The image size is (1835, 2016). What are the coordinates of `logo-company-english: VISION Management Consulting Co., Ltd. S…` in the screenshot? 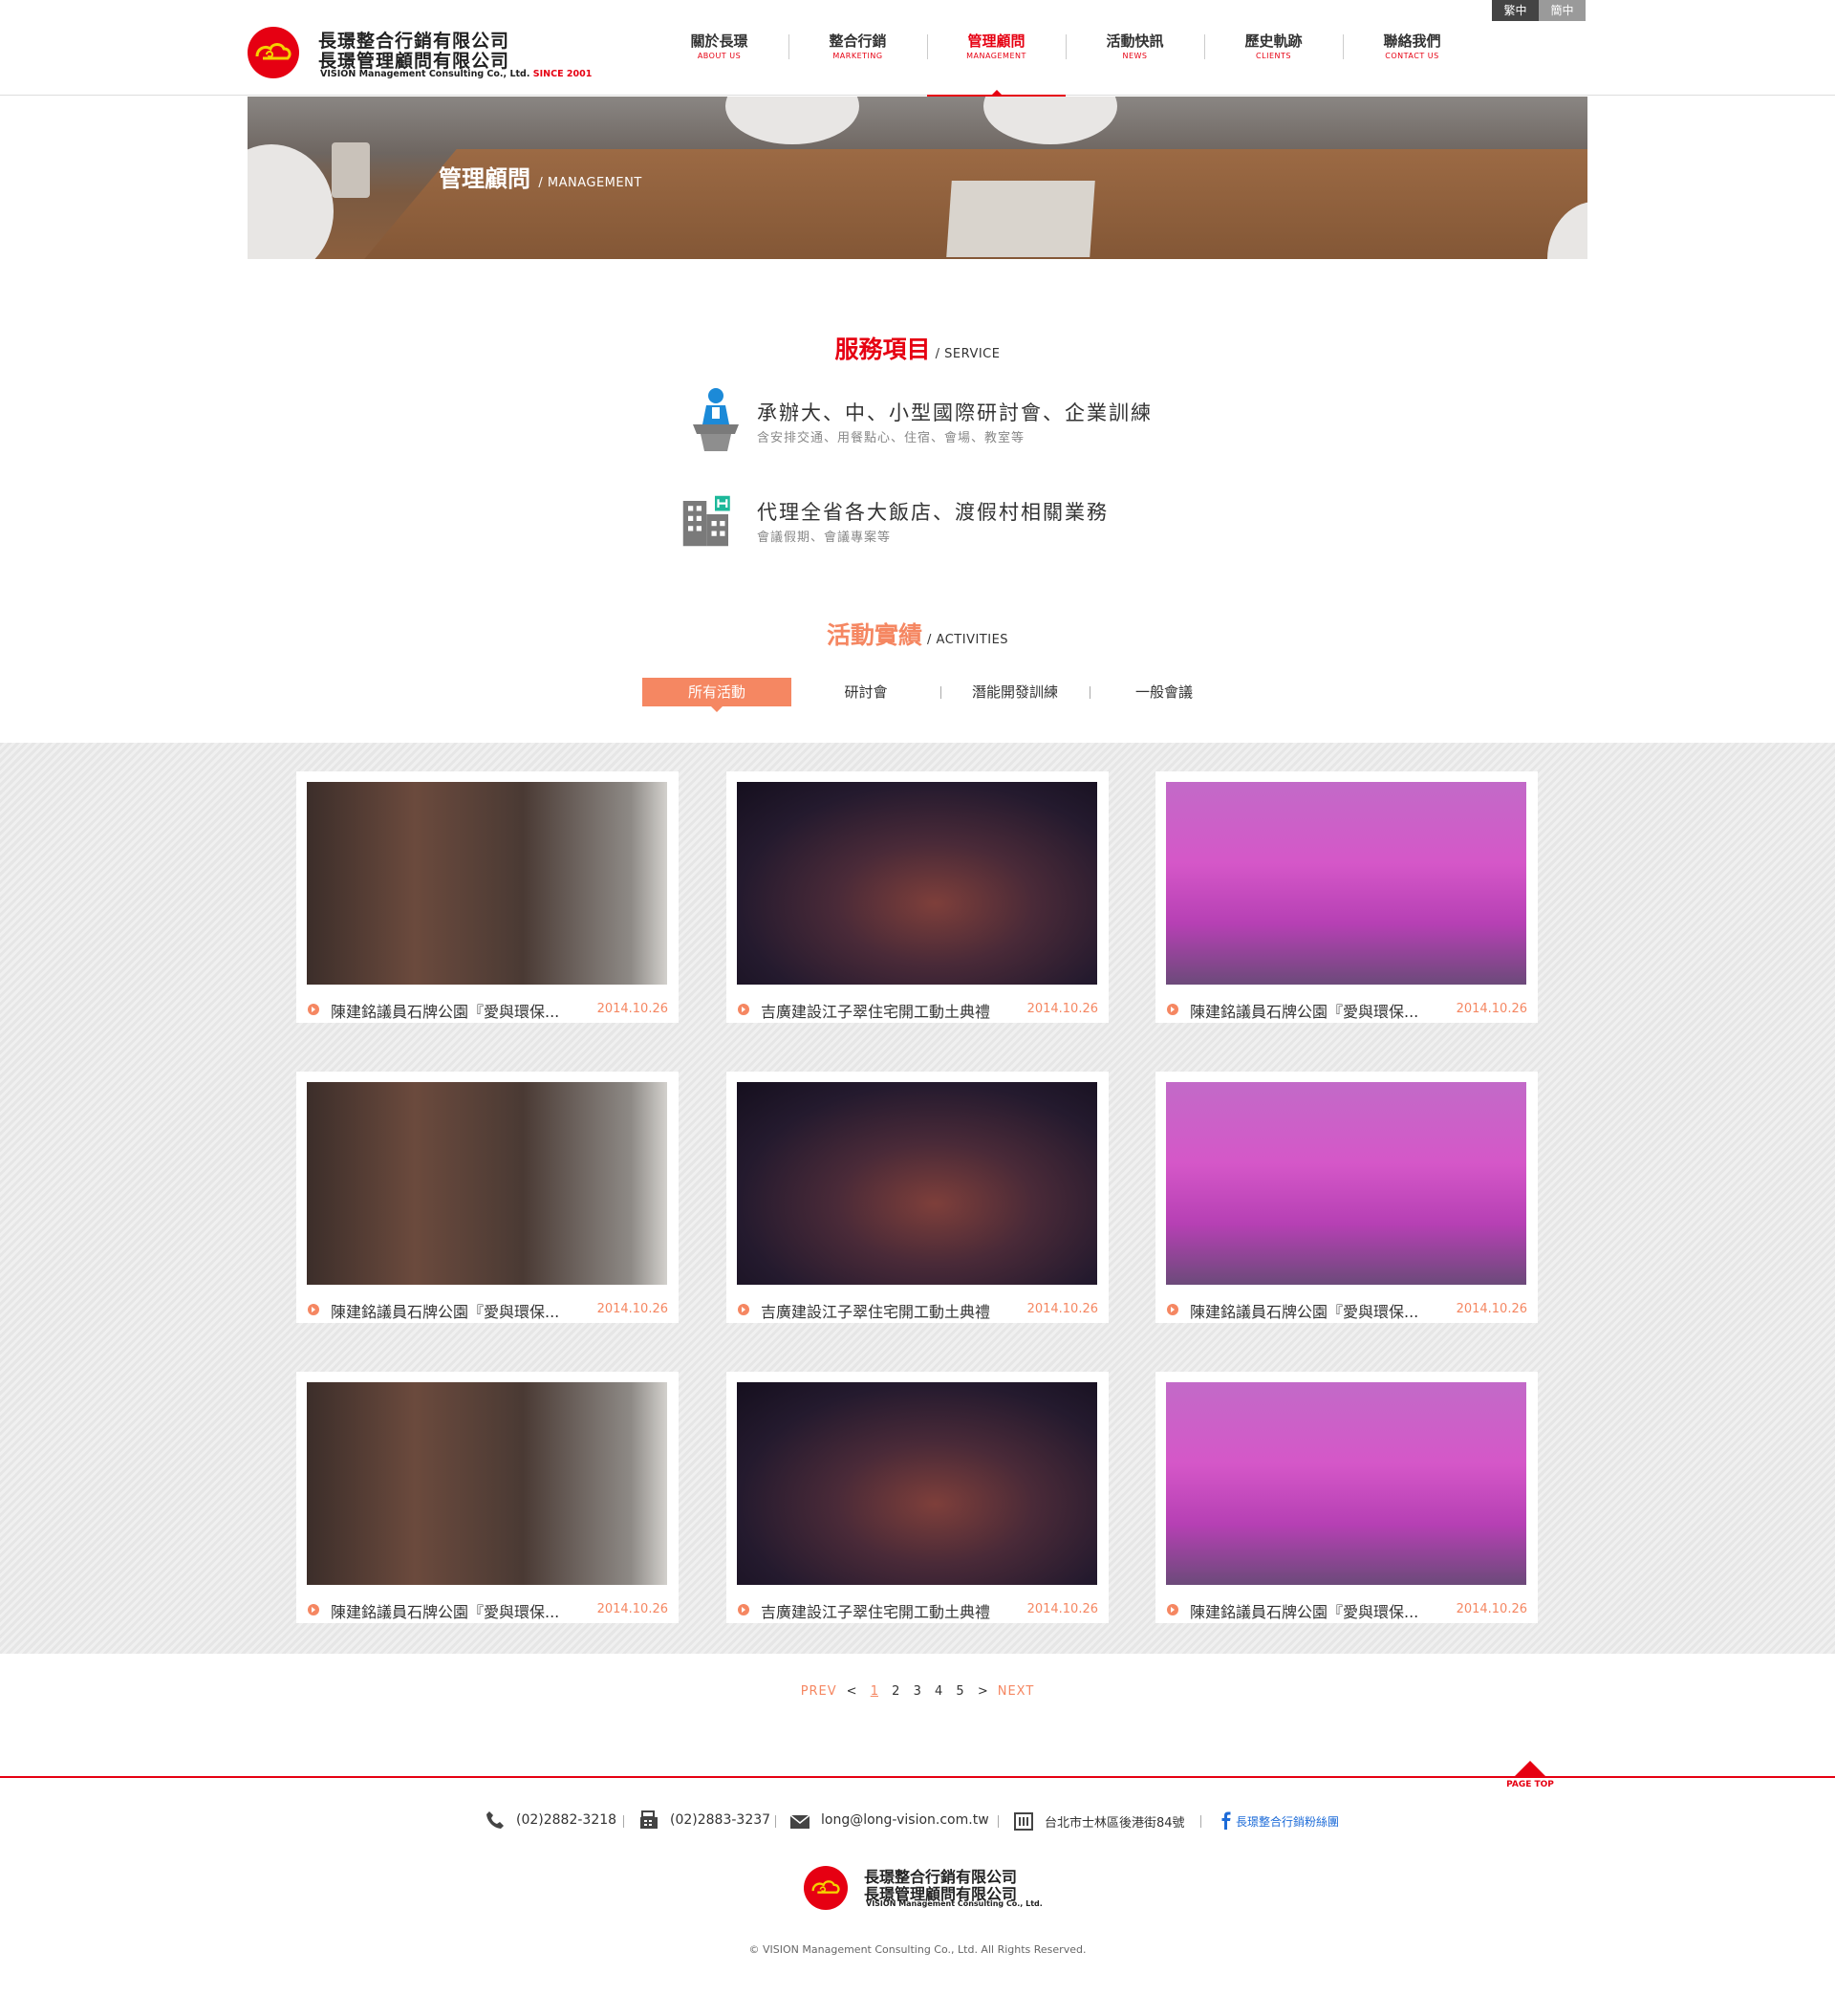 It's located at (456, 74).